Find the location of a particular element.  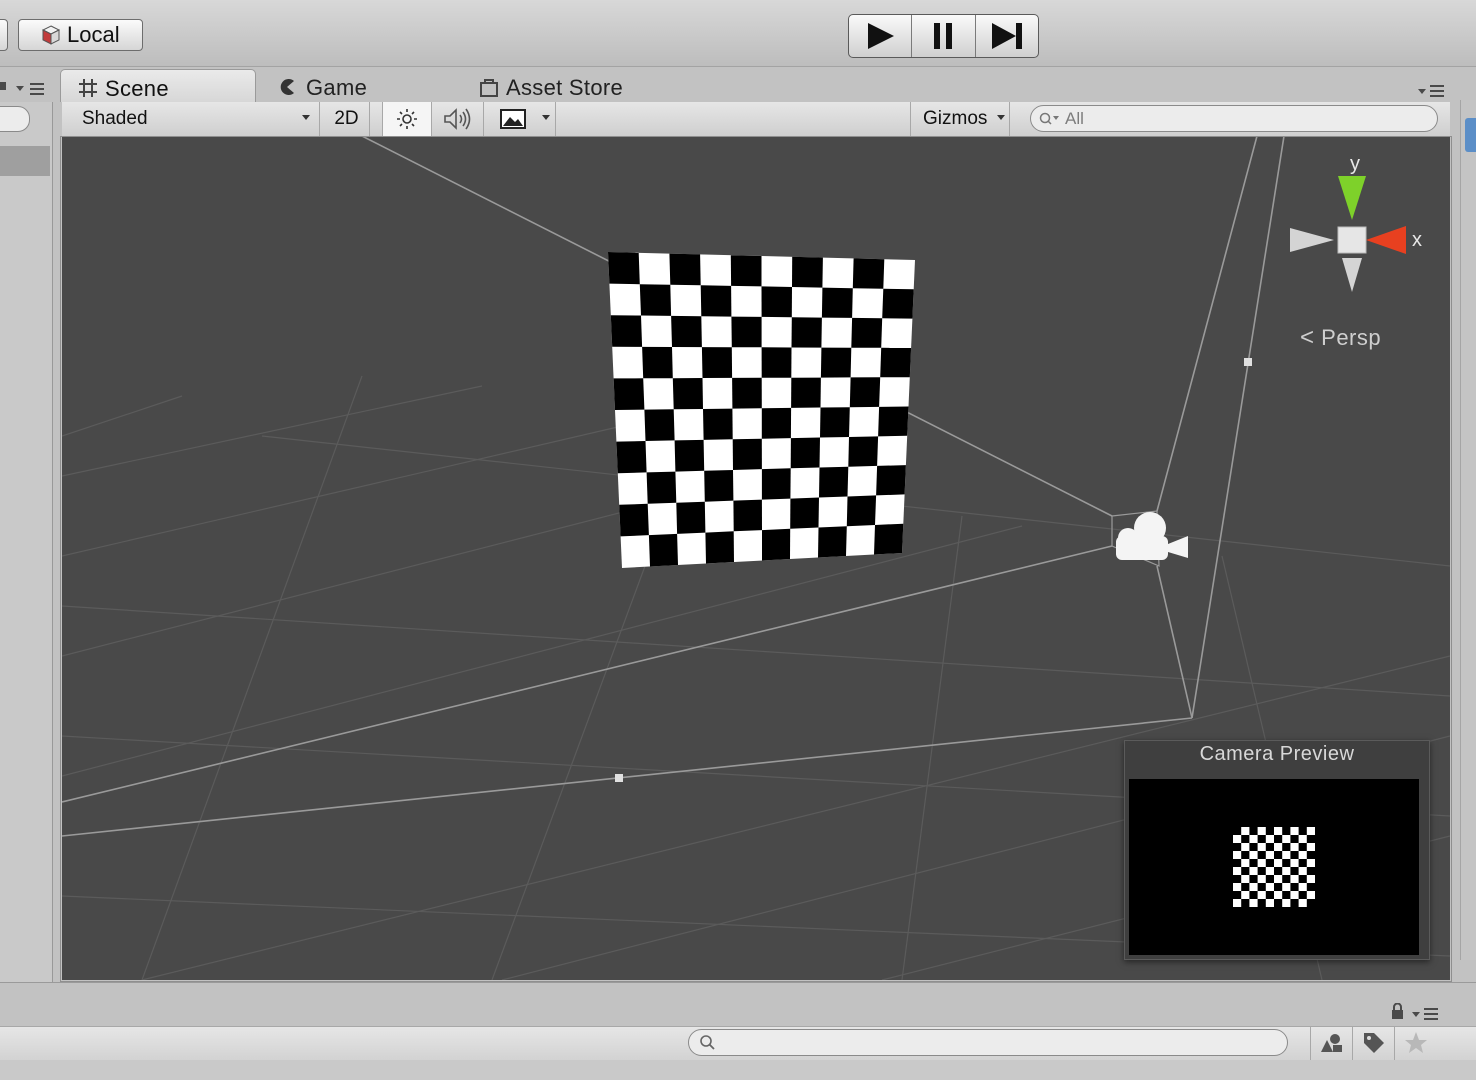

perspective-chevron-icon: < is located at coordinates (1307, 337).